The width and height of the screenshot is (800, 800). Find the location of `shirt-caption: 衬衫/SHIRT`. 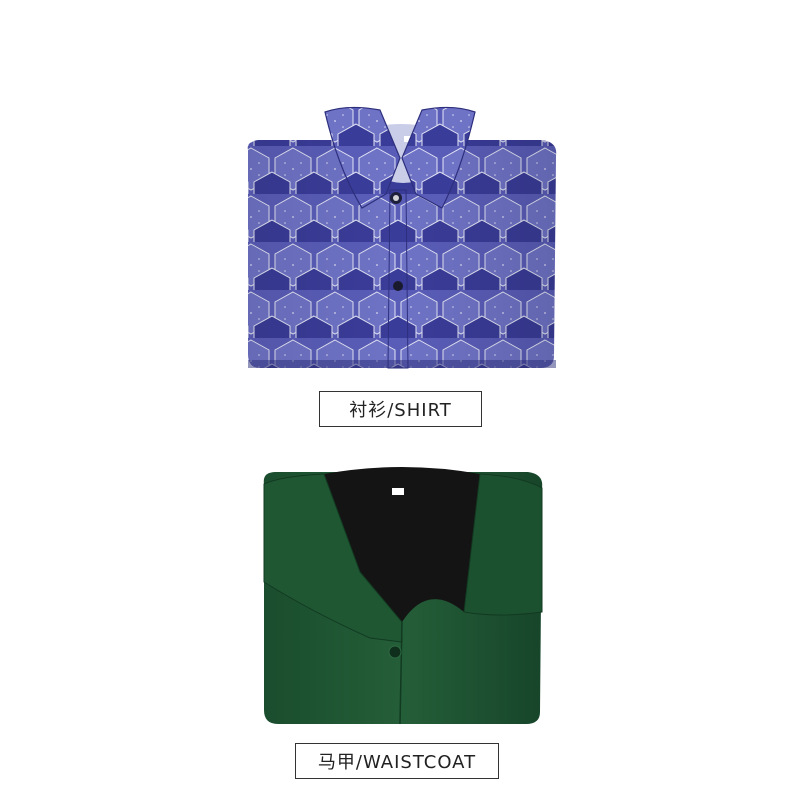

shirt-caption: 衬衫/SHIRT is located at coordinates (400, 409).